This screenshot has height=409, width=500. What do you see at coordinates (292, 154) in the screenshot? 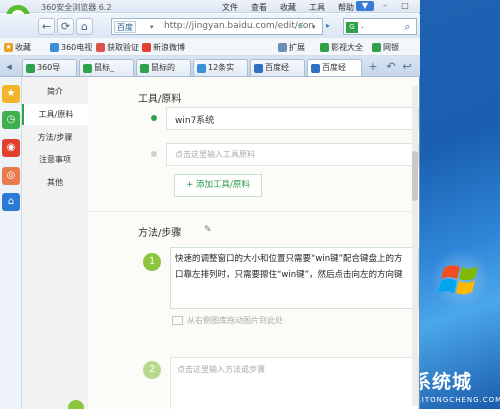
I see `tool-item-input: 点击这里输入工具原料` at bounding box center [292, 154].